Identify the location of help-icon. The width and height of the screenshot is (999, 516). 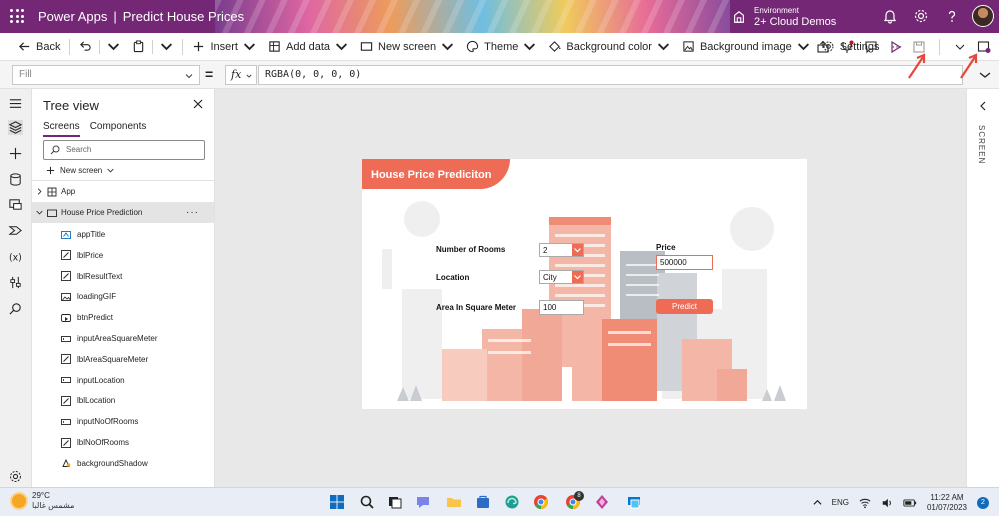
(952, 16).